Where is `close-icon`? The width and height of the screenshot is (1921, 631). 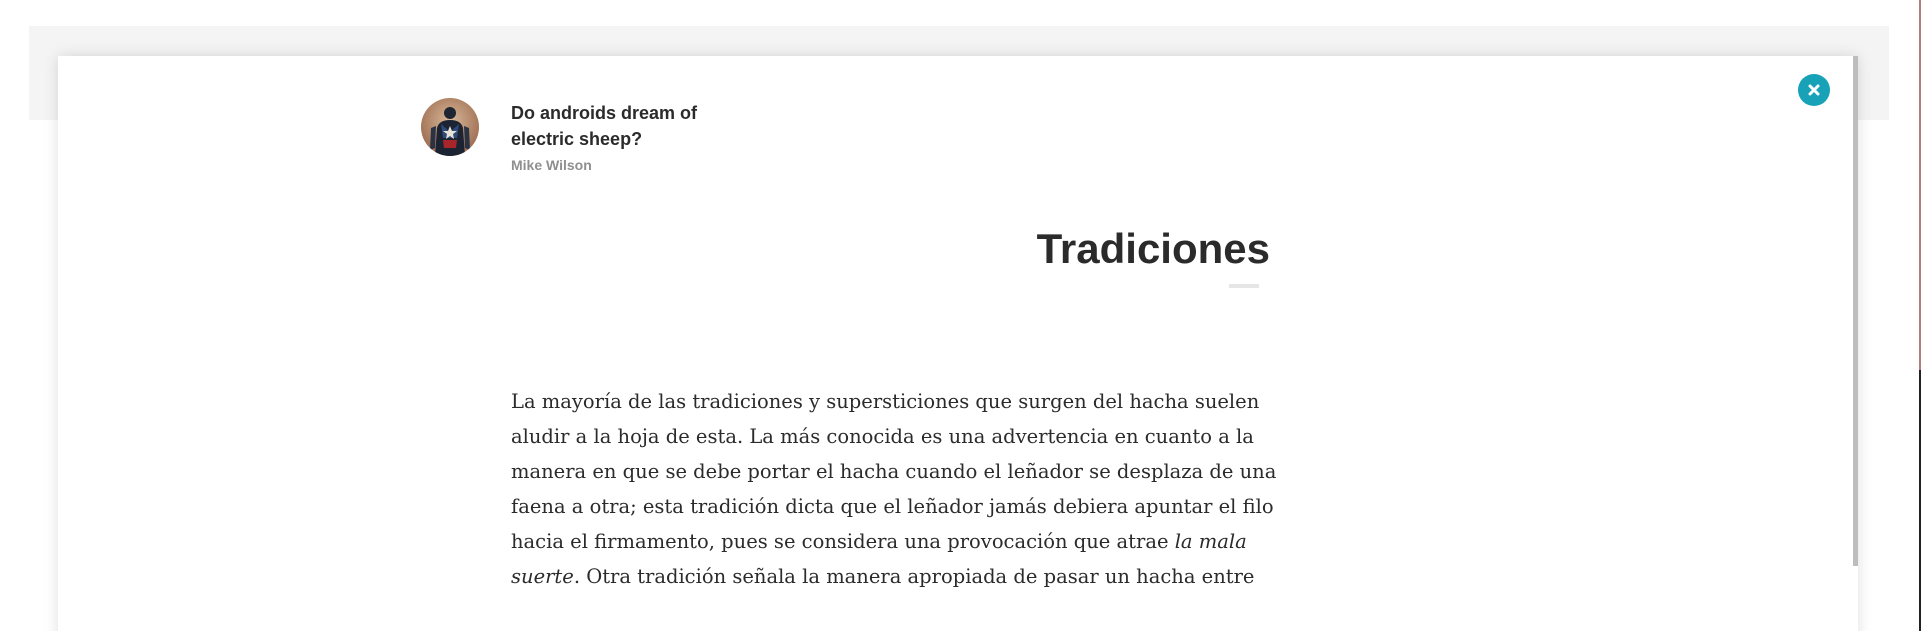 close-icon is located at coordinates (1814, 90).